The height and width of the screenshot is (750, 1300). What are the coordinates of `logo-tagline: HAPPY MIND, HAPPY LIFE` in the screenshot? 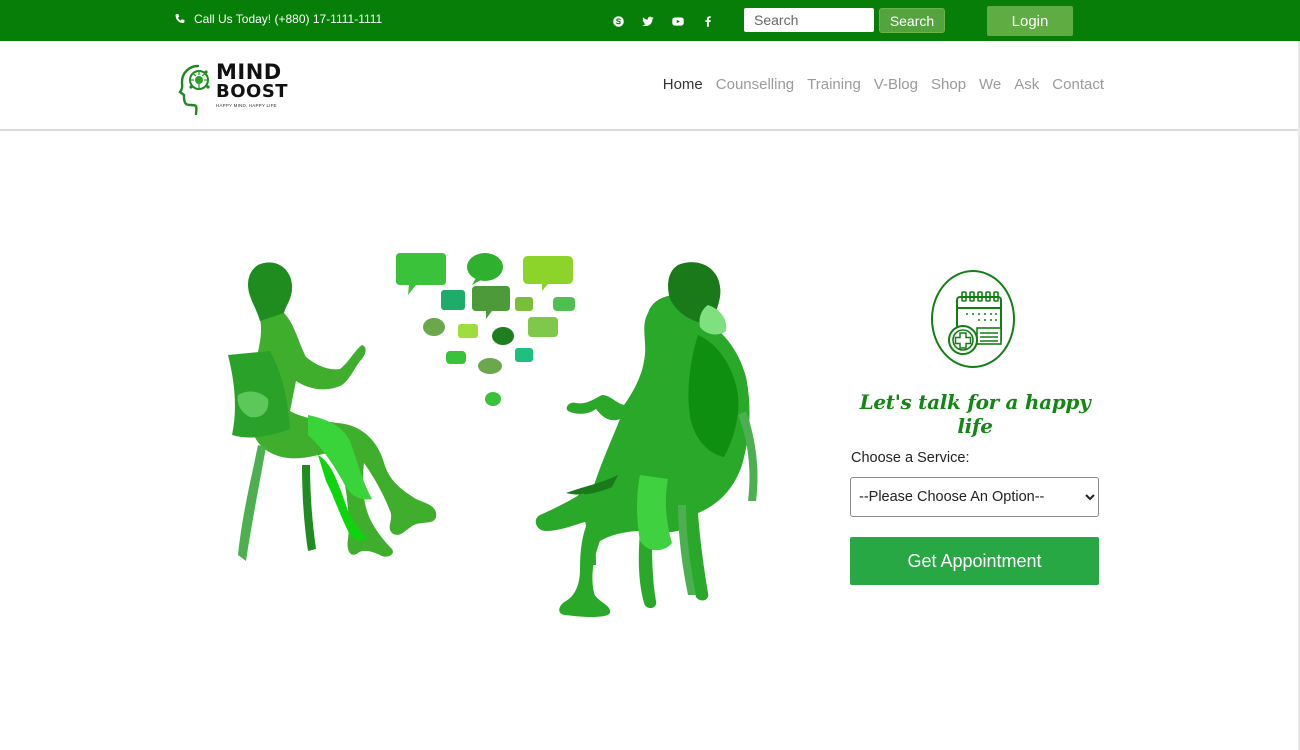 It's located at (246, 105).